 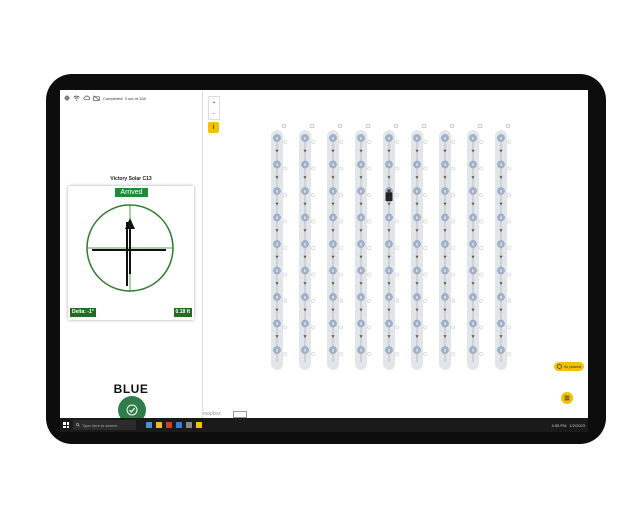 What do you see at coordinates (104, 425) in the screenshot?
I see `taskbar-search: Type here to search` at bounding box center [104, 425].